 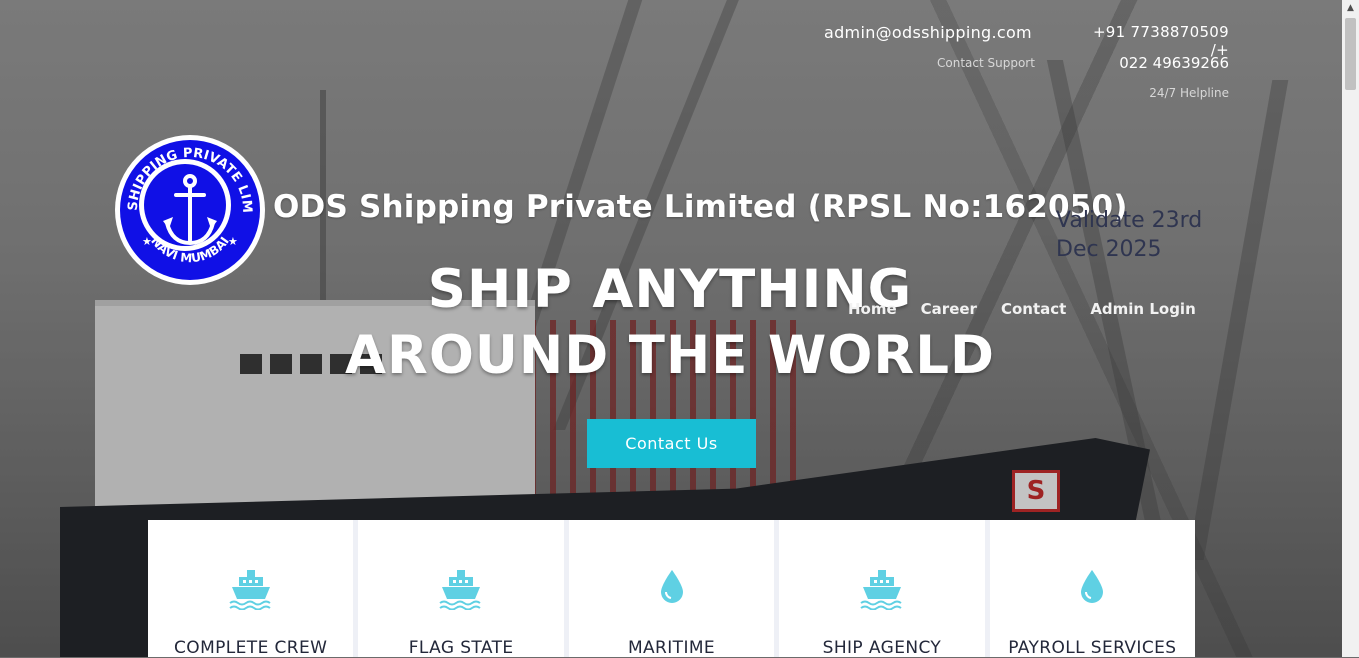 I want to click on service-title: MARITIME, so click(x=671, y=648).